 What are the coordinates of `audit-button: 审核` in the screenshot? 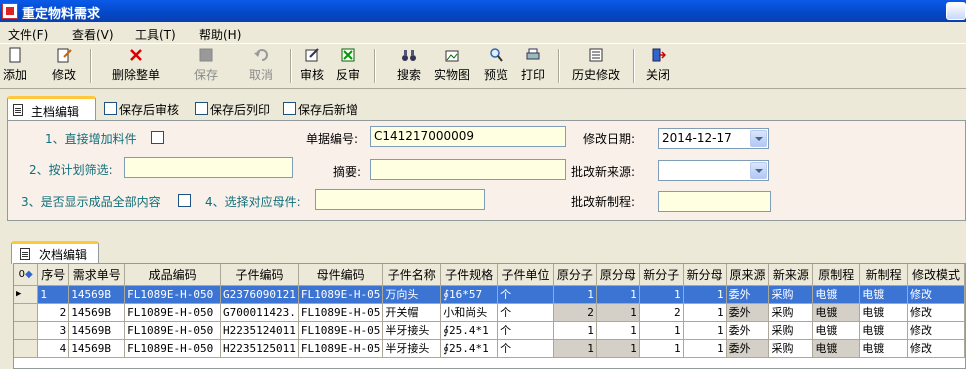 It's located at (312, 66).